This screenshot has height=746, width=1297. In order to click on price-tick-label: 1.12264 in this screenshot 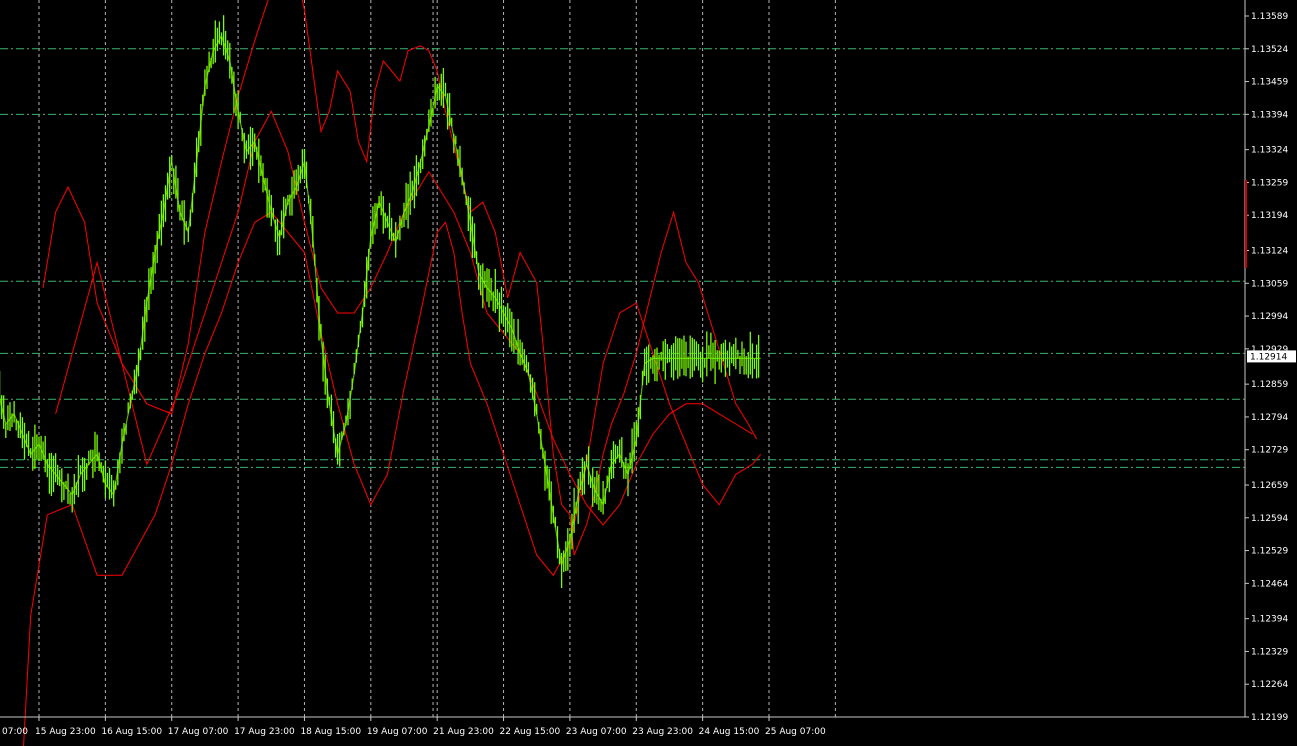, I will do `click(1269, 685)`.